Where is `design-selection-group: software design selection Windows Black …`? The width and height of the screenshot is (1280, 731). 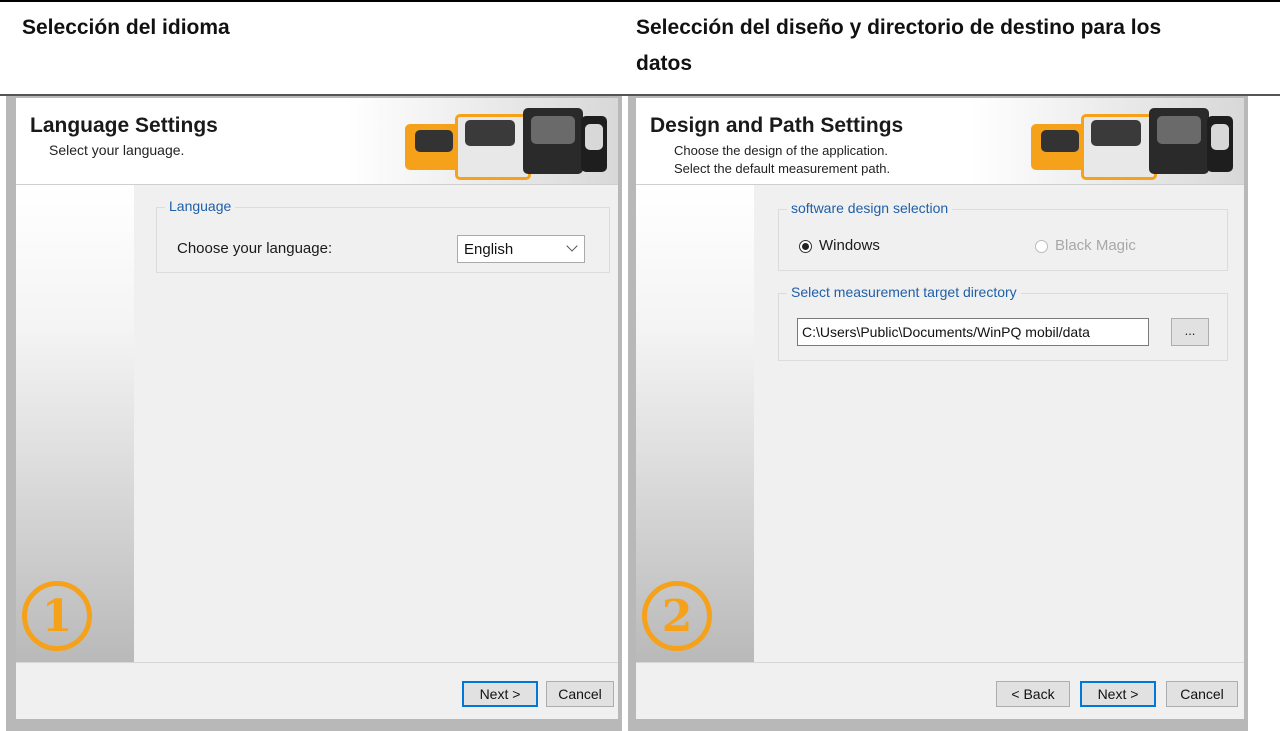 design-selection-group: software design selection Windows Black … is located at coordinates (1003, 235).